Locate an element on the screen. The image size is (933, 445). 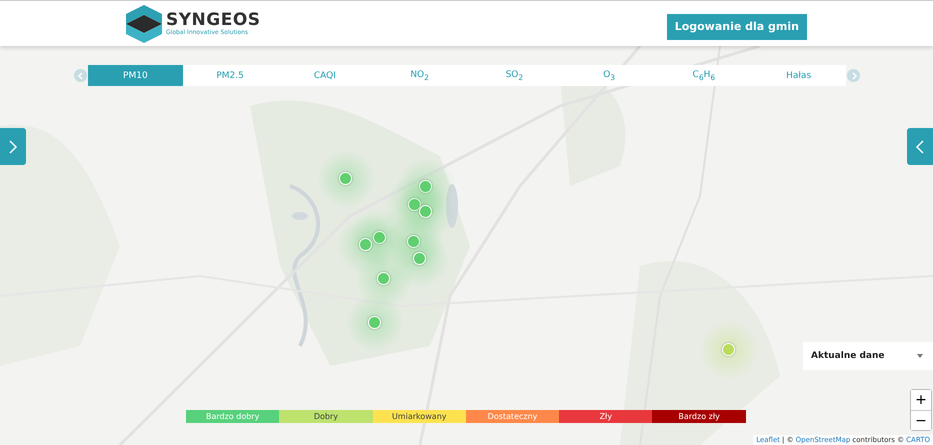
caret-icon is located at coordinates (920, 356).